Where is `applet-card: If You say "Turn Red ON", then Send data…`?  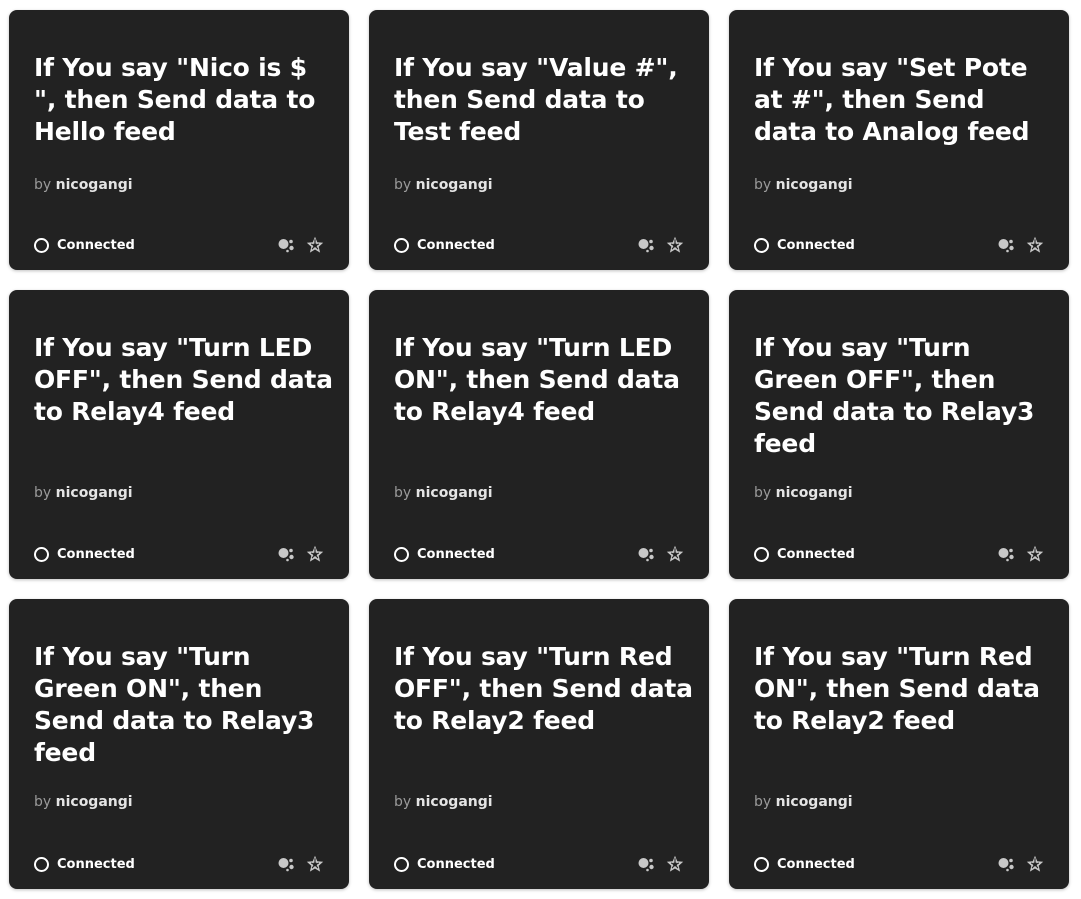 applet-card: If You say "Turn Red ON", then Send data… is located at coordinates (899, 744).